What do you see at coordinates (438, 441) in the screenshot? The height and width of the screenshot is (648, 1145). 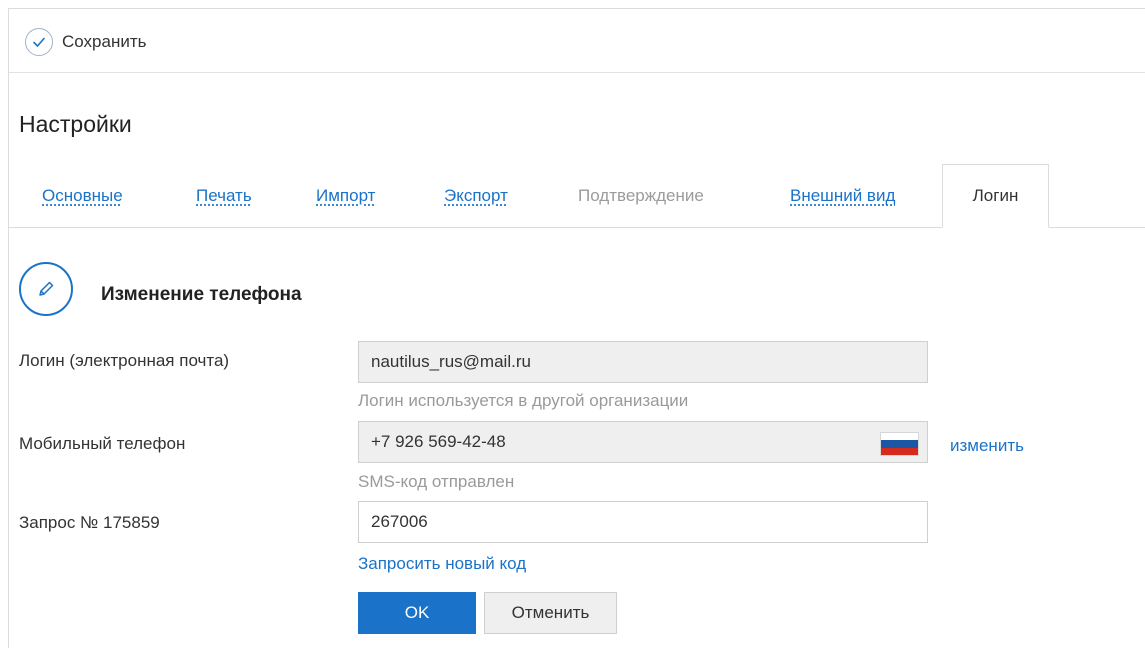 I see `phone-value: +7 926 569-42-48` at bounding box center [438, 441].